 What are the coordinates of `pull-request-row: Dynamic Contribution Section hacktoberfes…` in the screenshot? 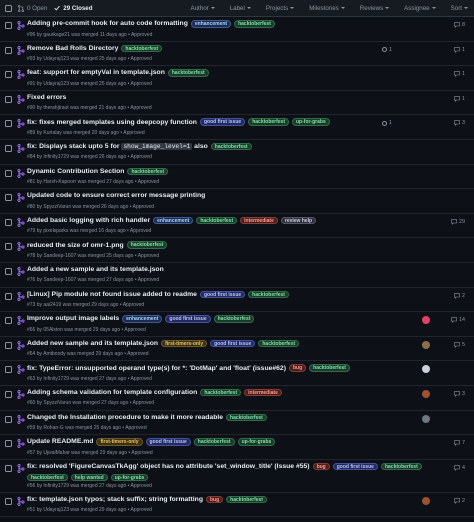 It's located at (237, 177).